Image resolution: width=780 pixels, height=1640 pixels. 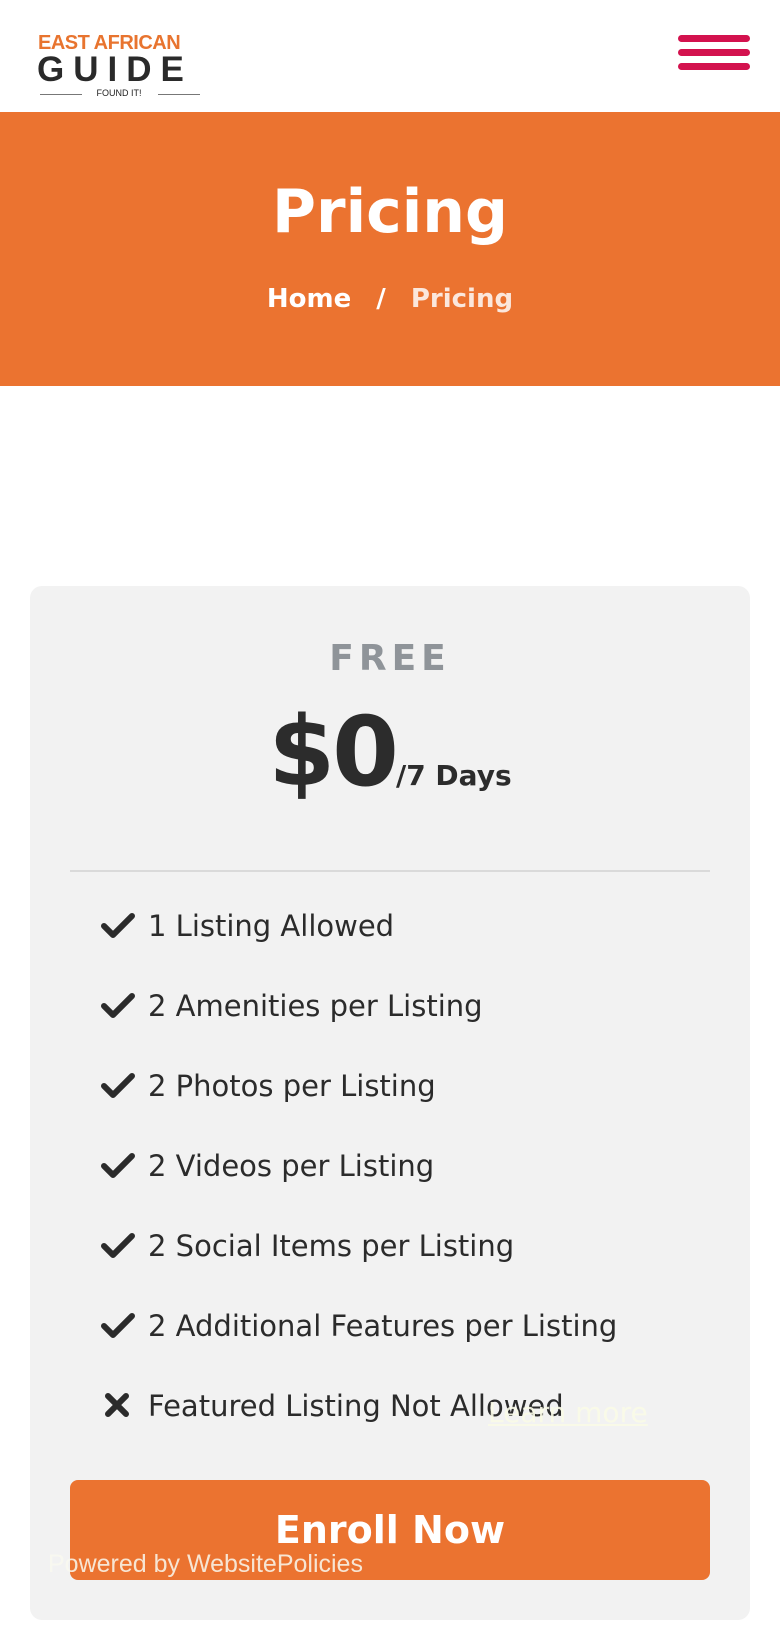 I want to click on logo-line2: GUIDE, so click(x=115, y=69).